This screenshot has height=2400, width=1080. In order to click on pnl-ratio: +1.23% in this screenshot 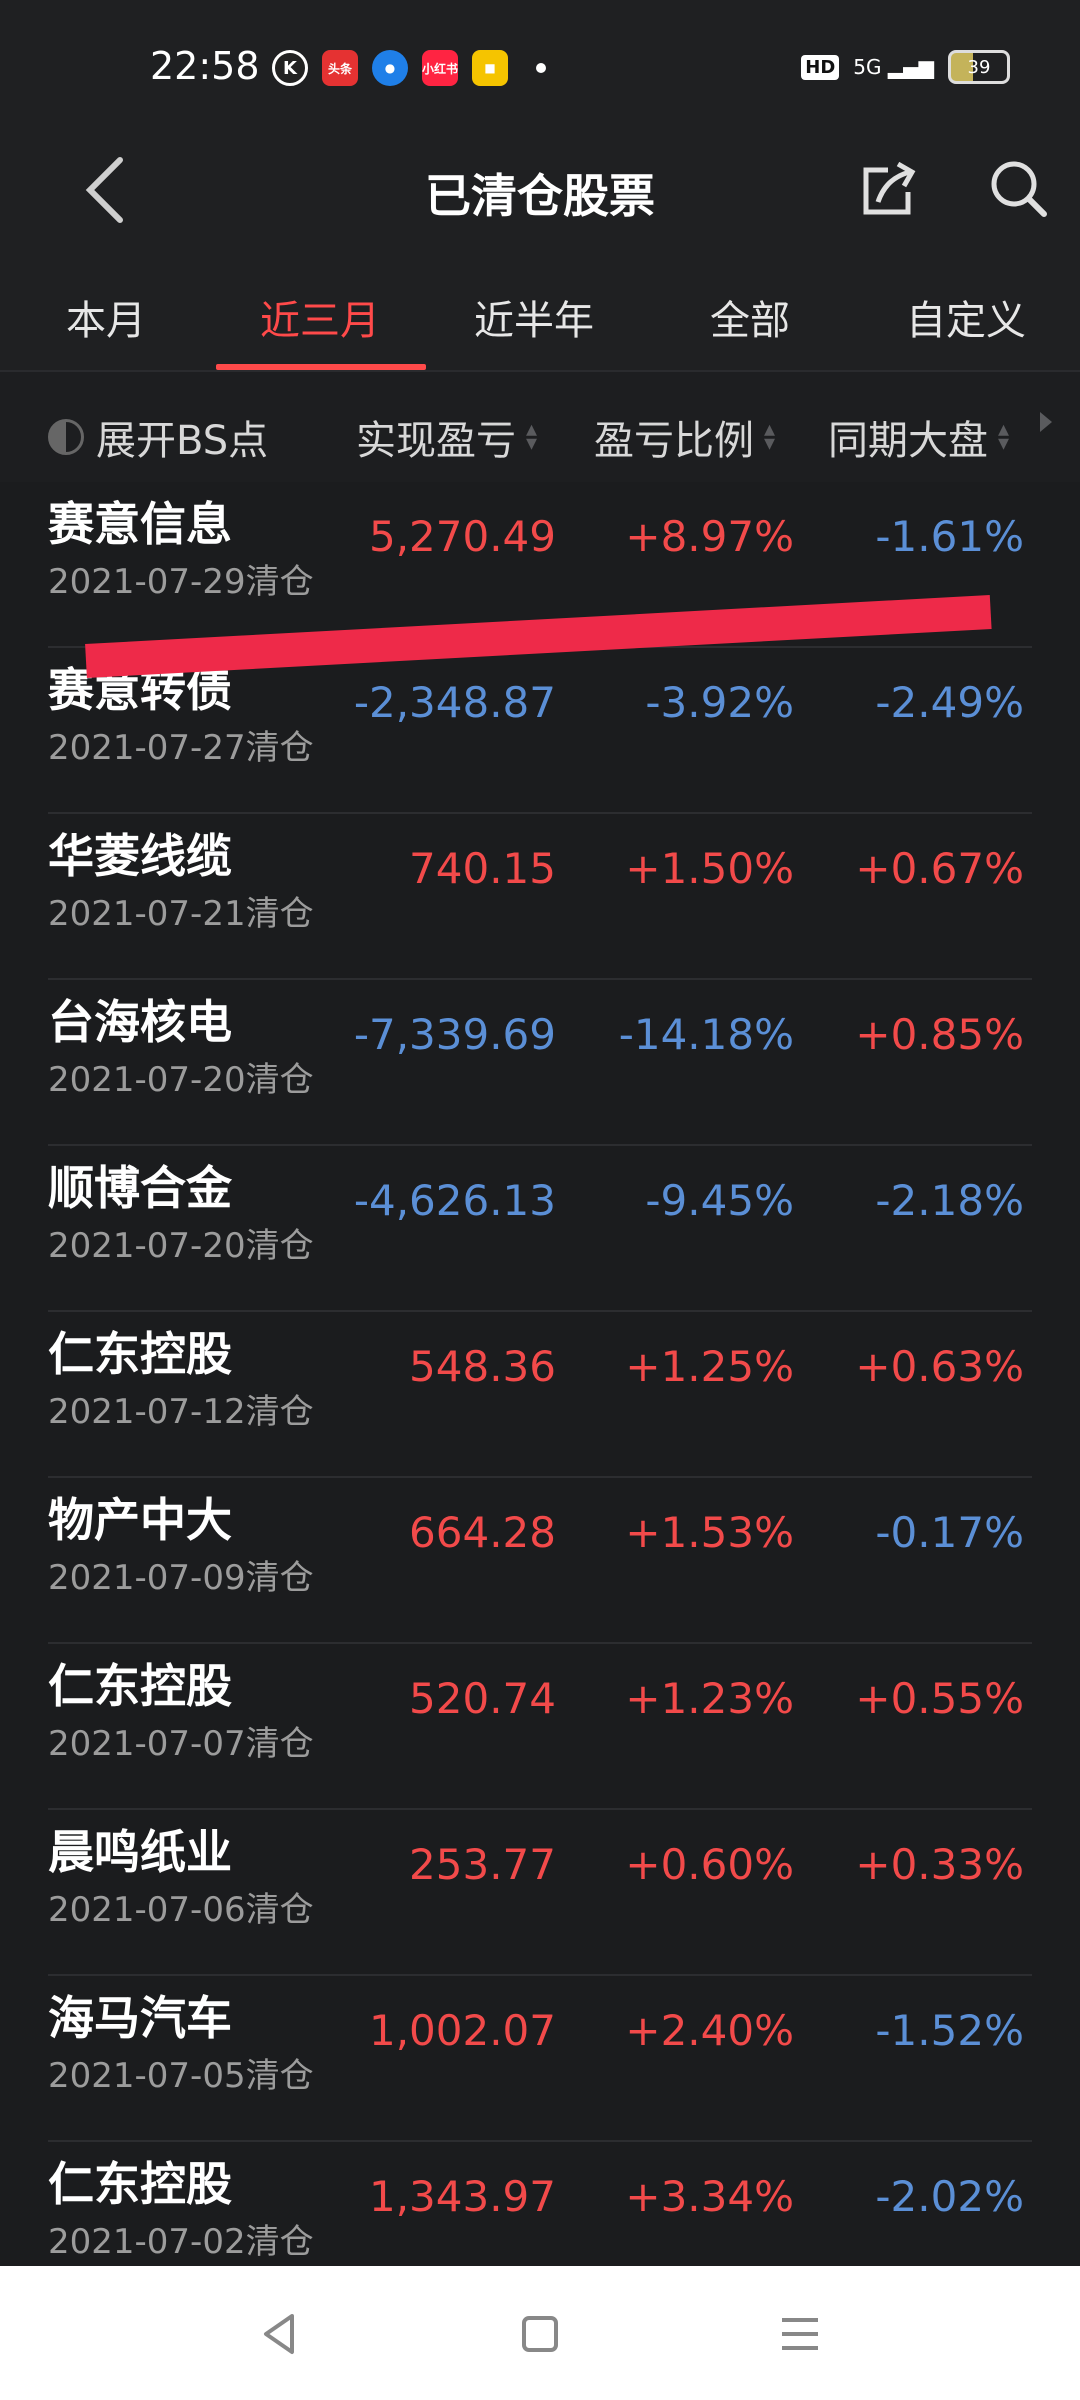, I will do `click(709, 1698)`.